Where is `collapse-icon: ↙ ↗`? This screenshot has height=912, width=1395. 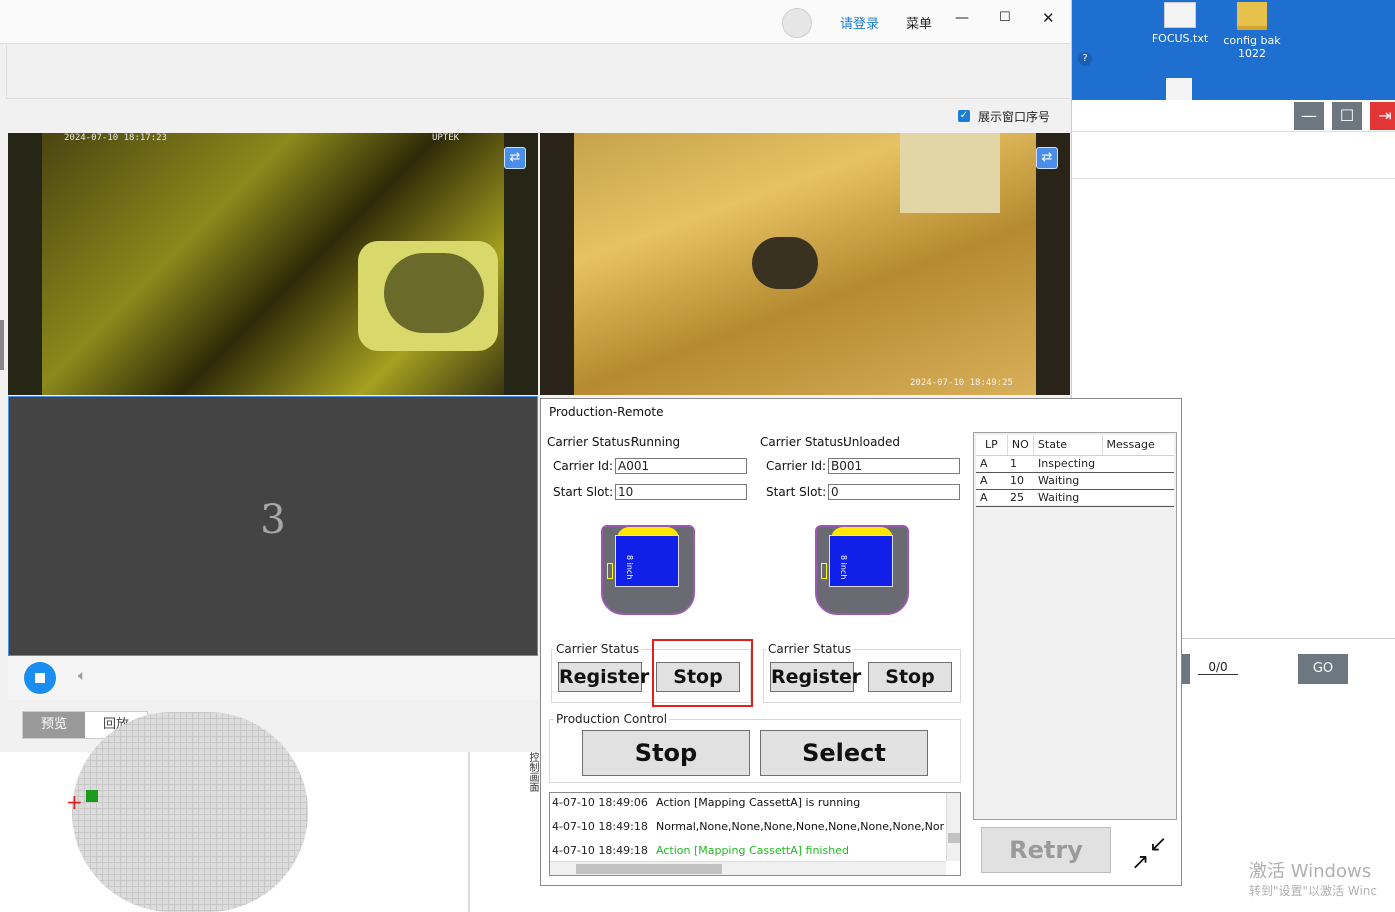
collapse-icon: ↙ ↗ is located at coordinates (1149, 854).